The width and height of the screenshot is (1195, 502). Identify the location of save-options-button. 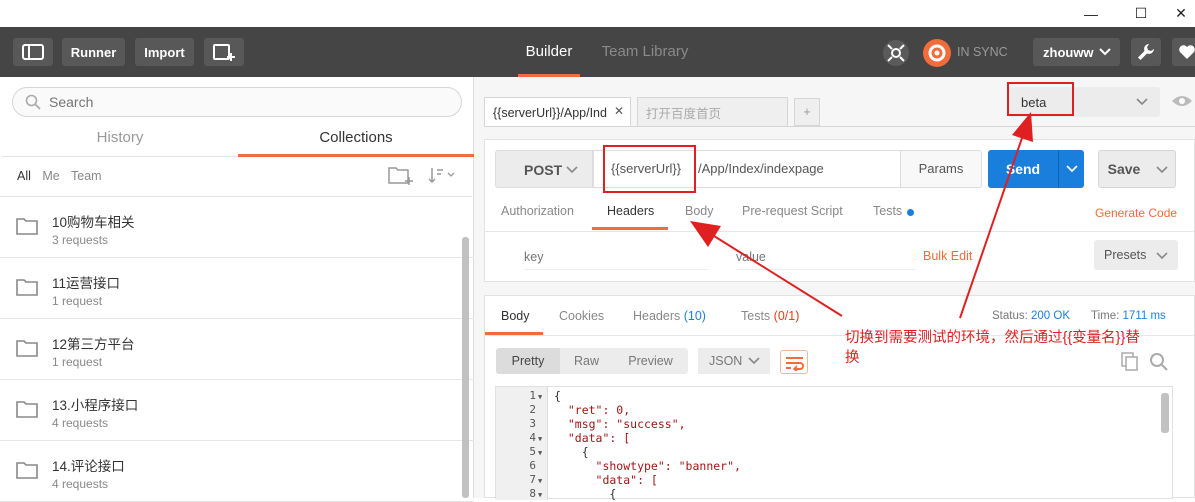
(1162, 169).